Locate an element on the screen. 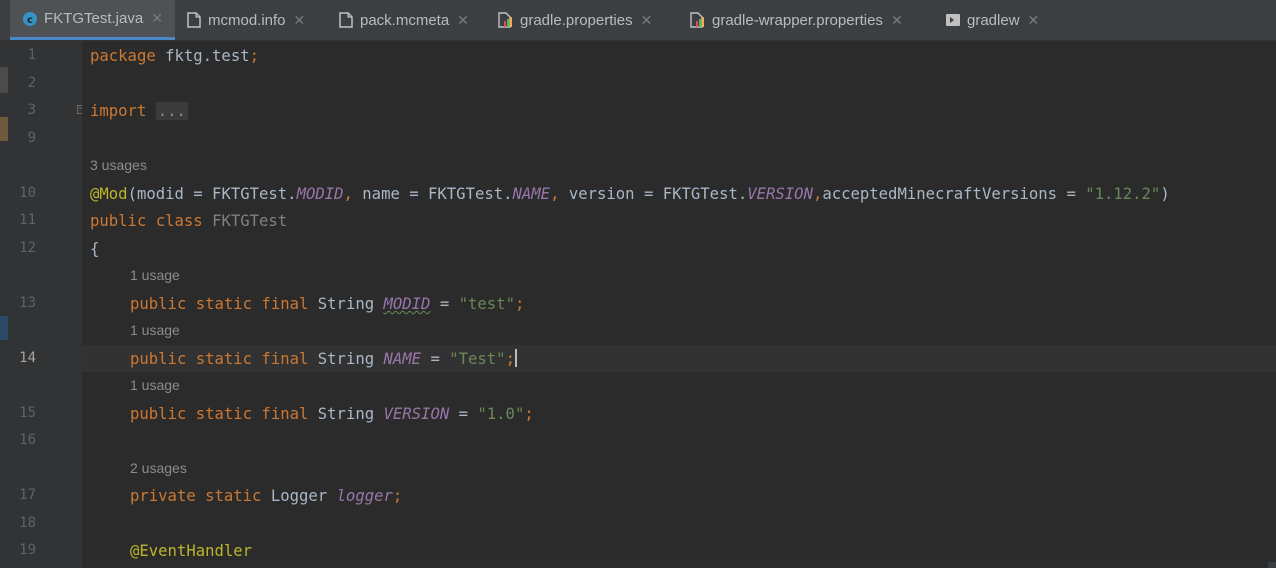 This screenshot has height=568, width=1276. code-line-19: @EventHandler is located at coordinates (191, 551).